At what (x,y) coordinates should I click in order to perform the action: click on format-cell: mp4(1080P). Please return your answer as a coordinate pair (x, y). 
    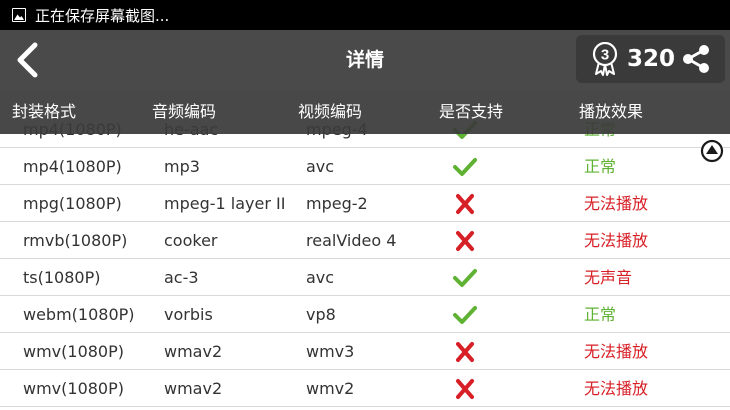
    Looking at the image, I should click on (72, 166).